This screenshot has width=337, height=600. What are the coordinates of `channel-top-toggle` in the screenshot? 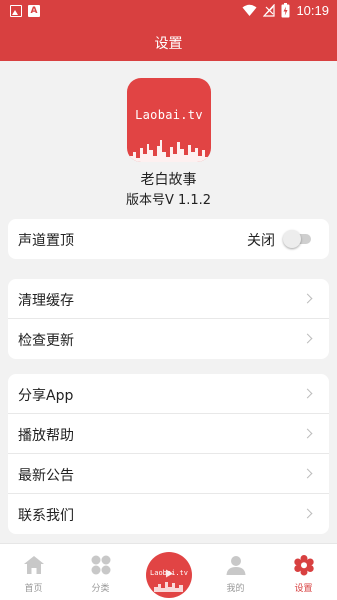 It's located at (297, 239).